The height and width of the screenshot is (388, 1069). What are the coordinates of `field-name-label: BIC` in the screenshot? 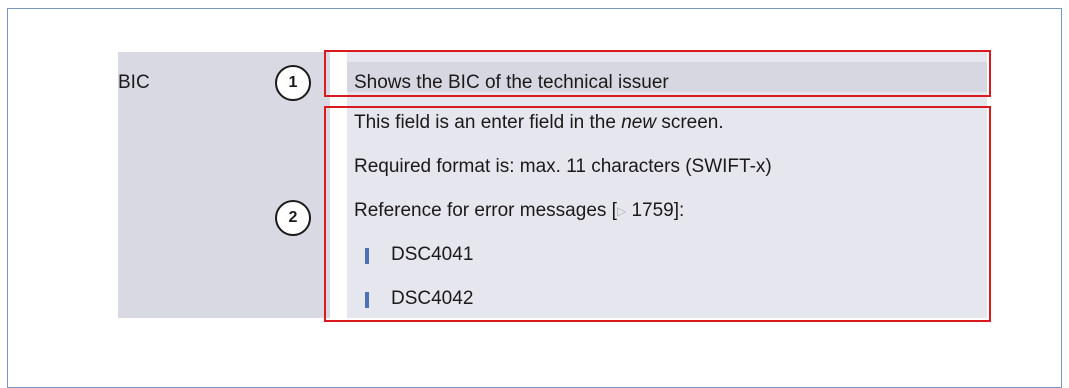 It's located at (134, 82).